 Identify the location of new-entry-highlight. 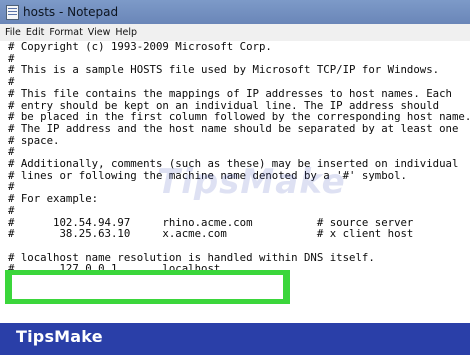
(147, 287).